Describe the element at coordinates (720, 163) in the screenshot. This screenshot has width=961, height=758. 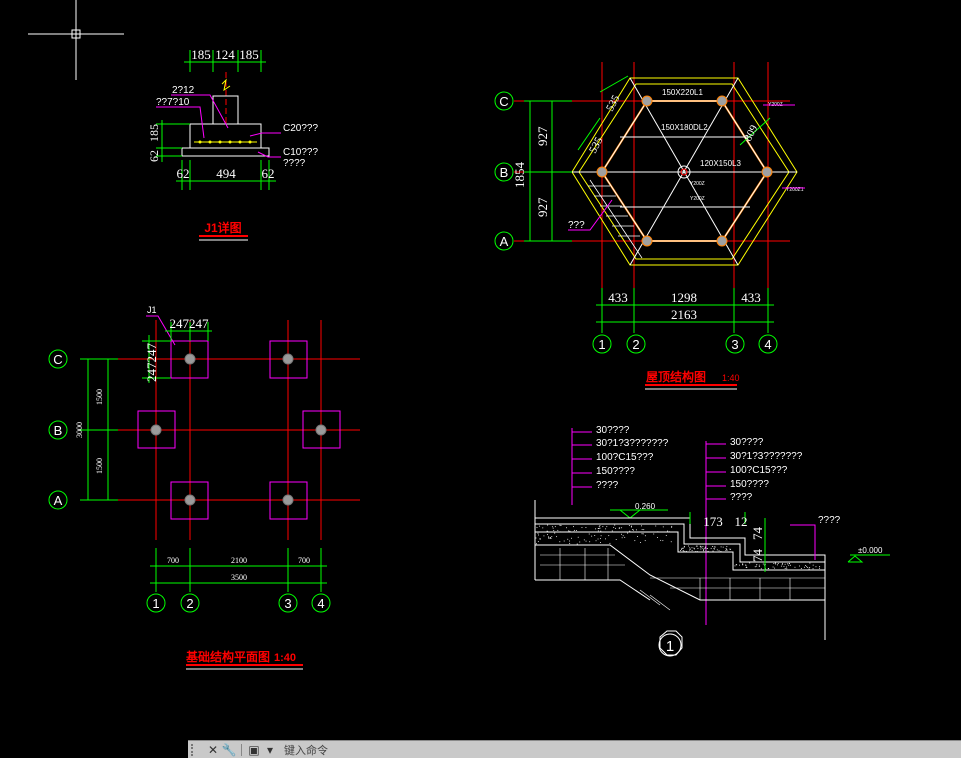
I see `roof-beam-label-3: 120X150L3` at that location.